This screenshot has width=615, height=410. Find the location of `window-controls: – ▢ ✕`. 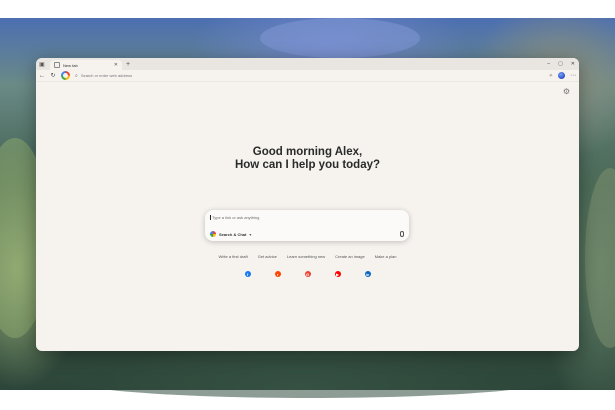

window-controls: – ▢ ✕ is located at coordinates (561, 64).